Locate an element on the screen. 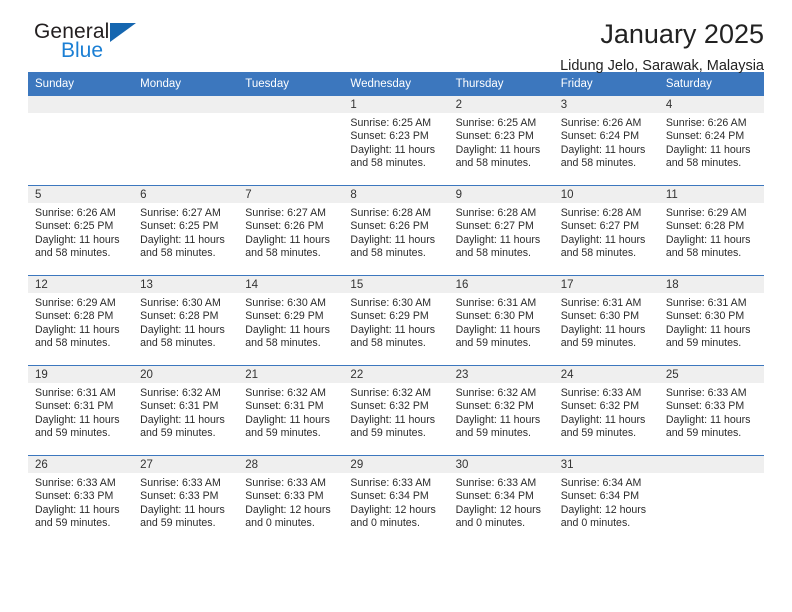  day-number: 10 is located at coordinates (606, 194).